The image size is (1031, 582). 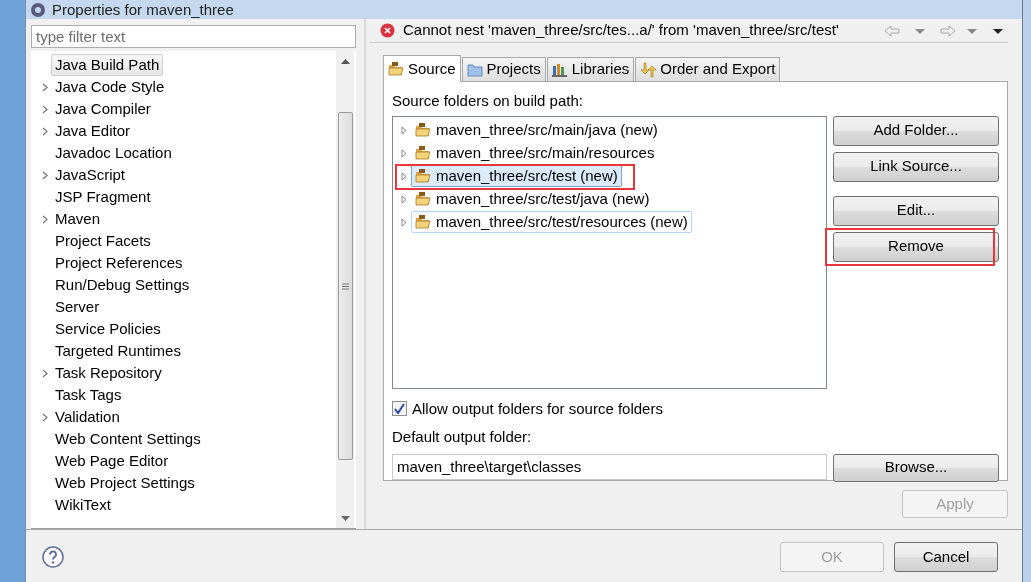 What do you see at coordinates (503, 69) in the screenshot?
I see `tab: Projects` at bounding box center [503, 69].